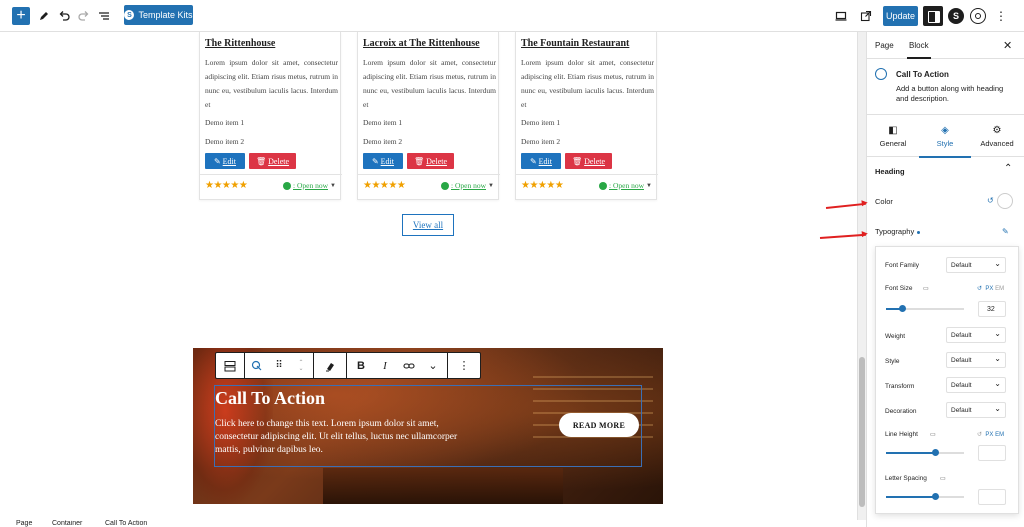  Describe the element at coordinates (935, 452) in the screenshot. I see `line-height-slider-knob` at that location.